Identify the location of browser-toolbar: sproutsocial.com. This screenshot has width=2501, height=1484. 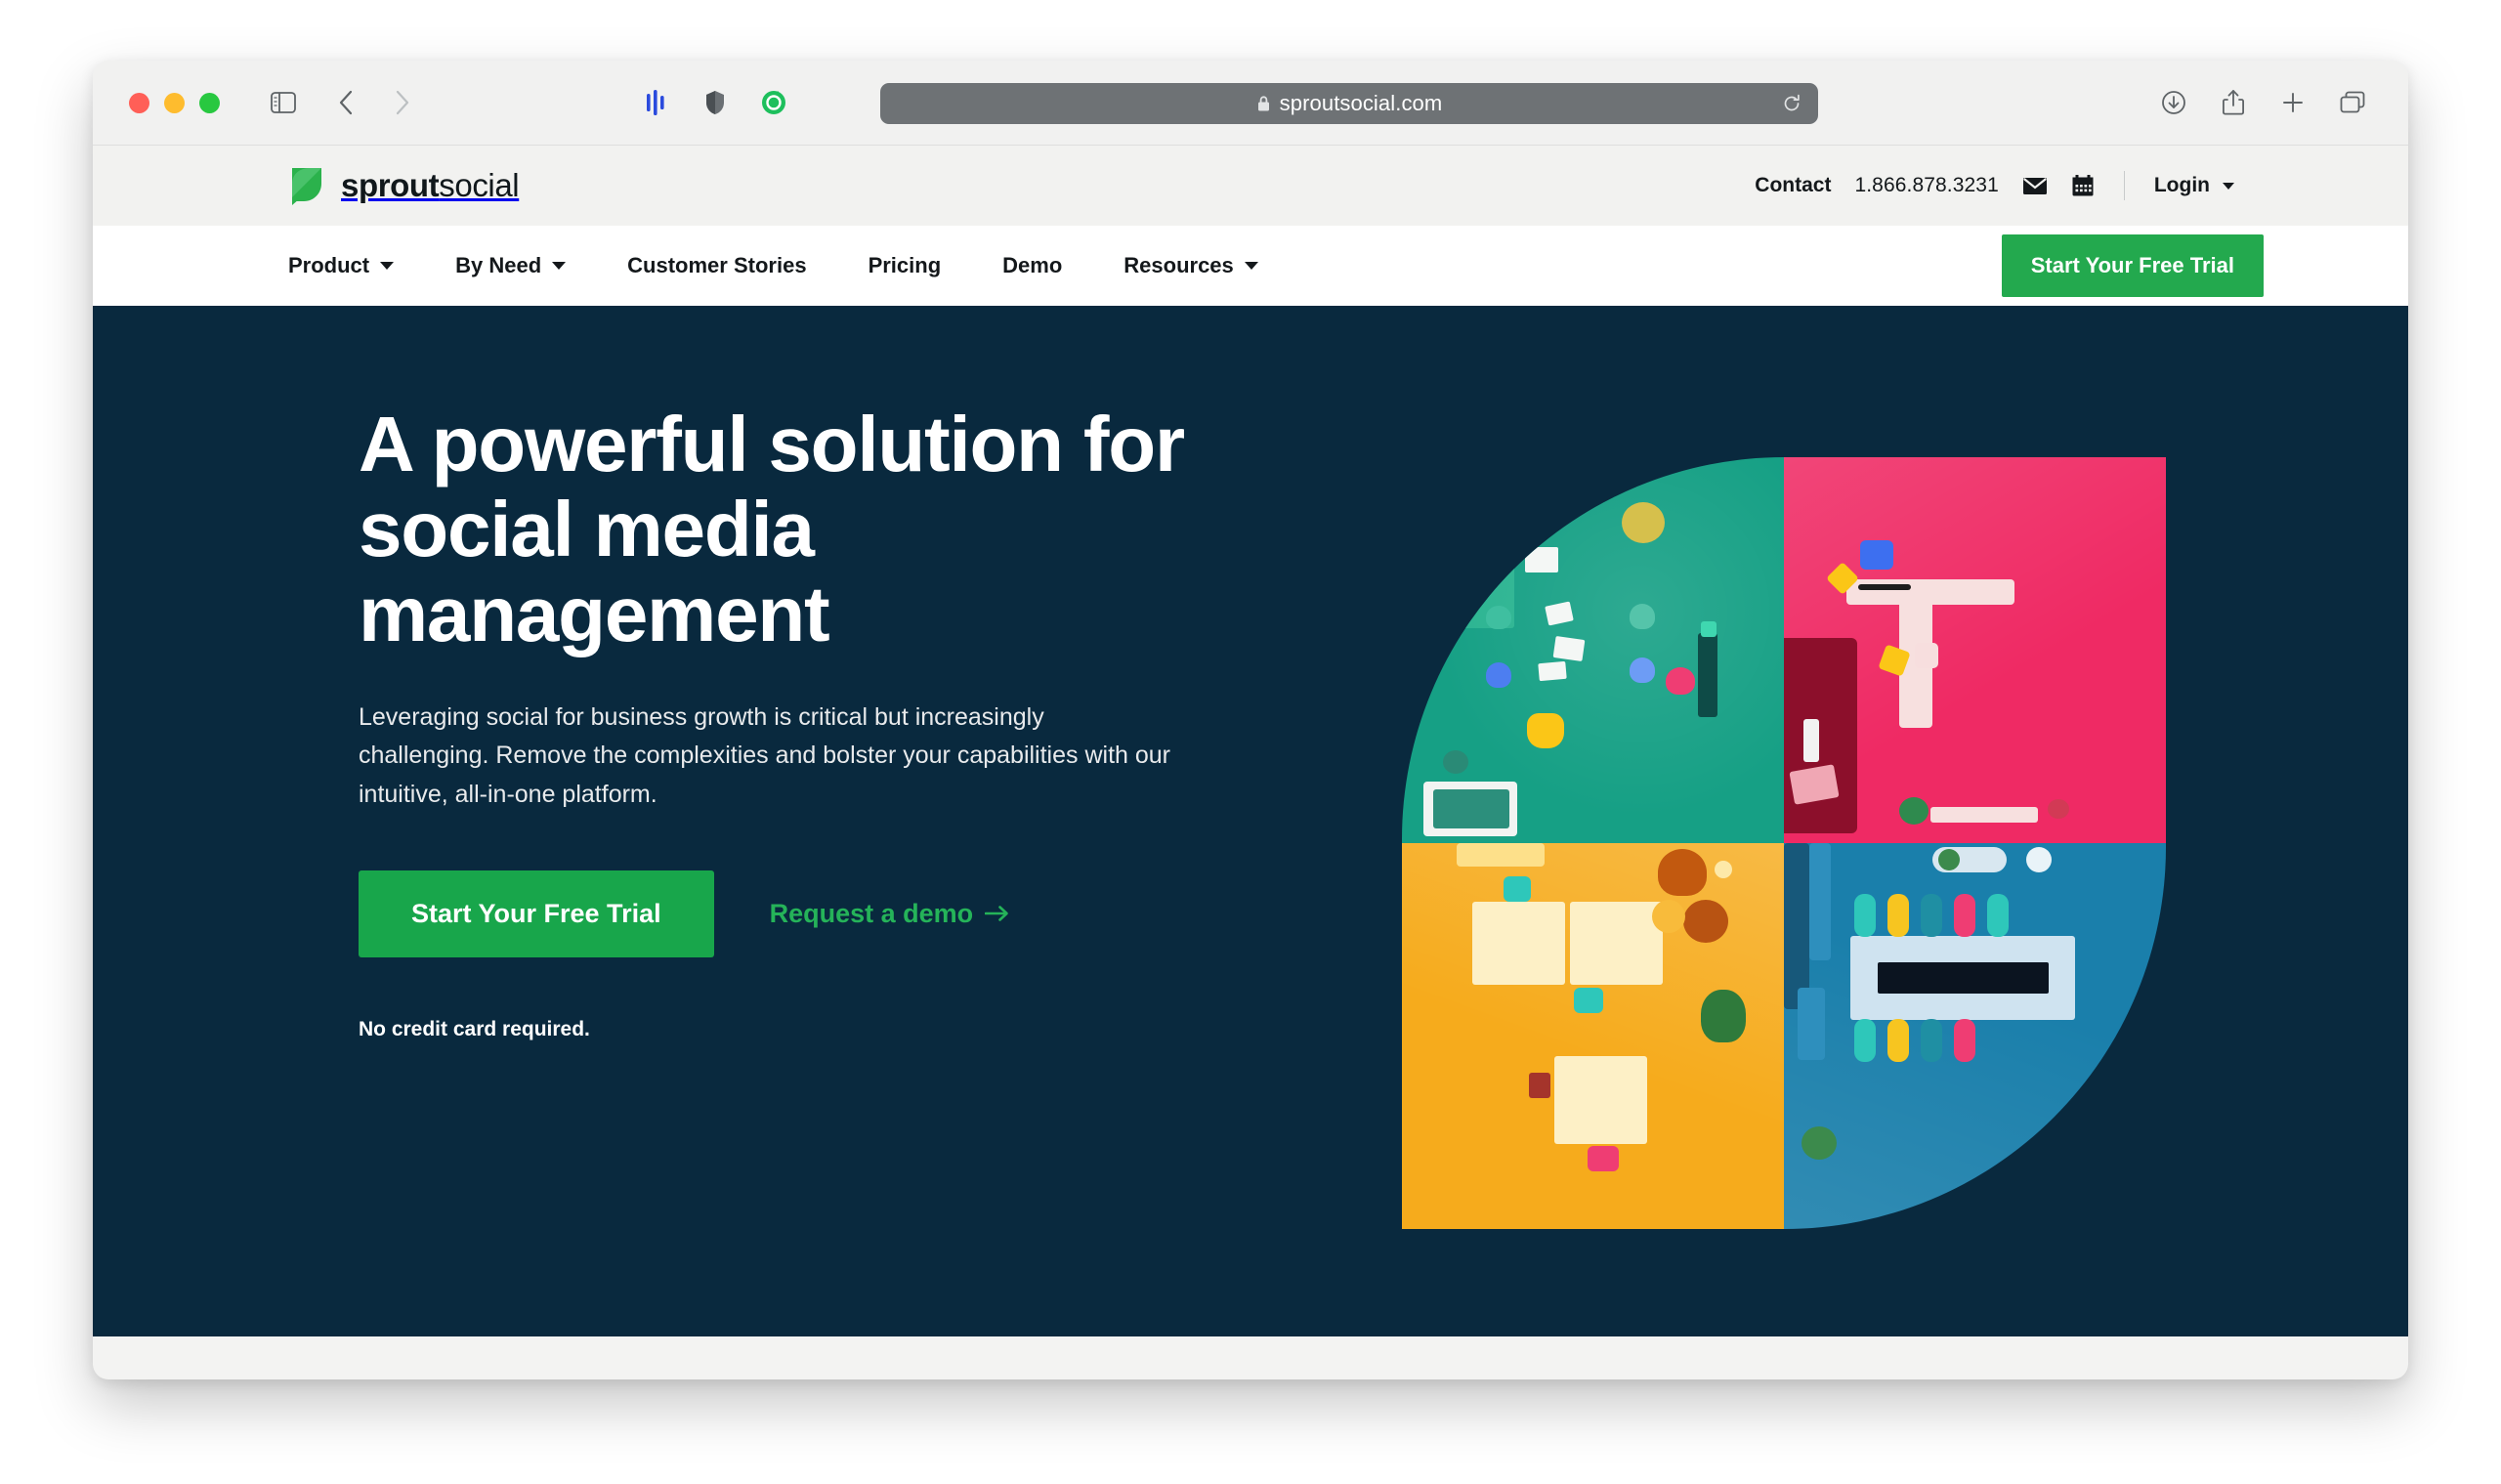
(1250, 103).